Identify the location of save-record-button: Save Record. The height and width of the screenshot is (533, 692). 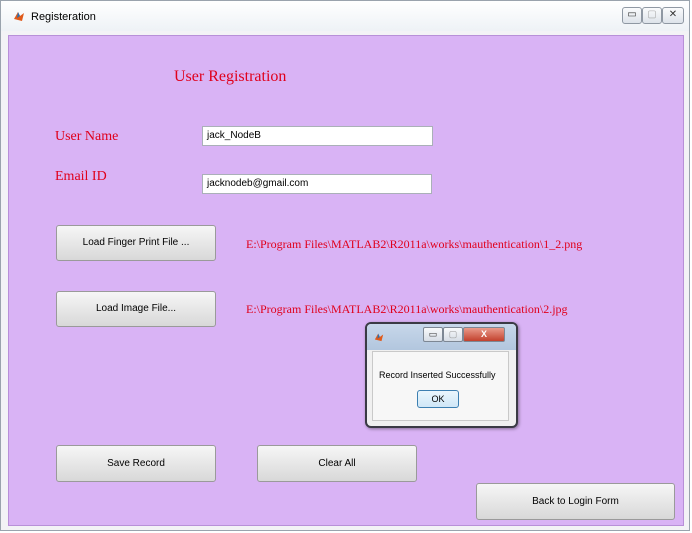
(136, 463).